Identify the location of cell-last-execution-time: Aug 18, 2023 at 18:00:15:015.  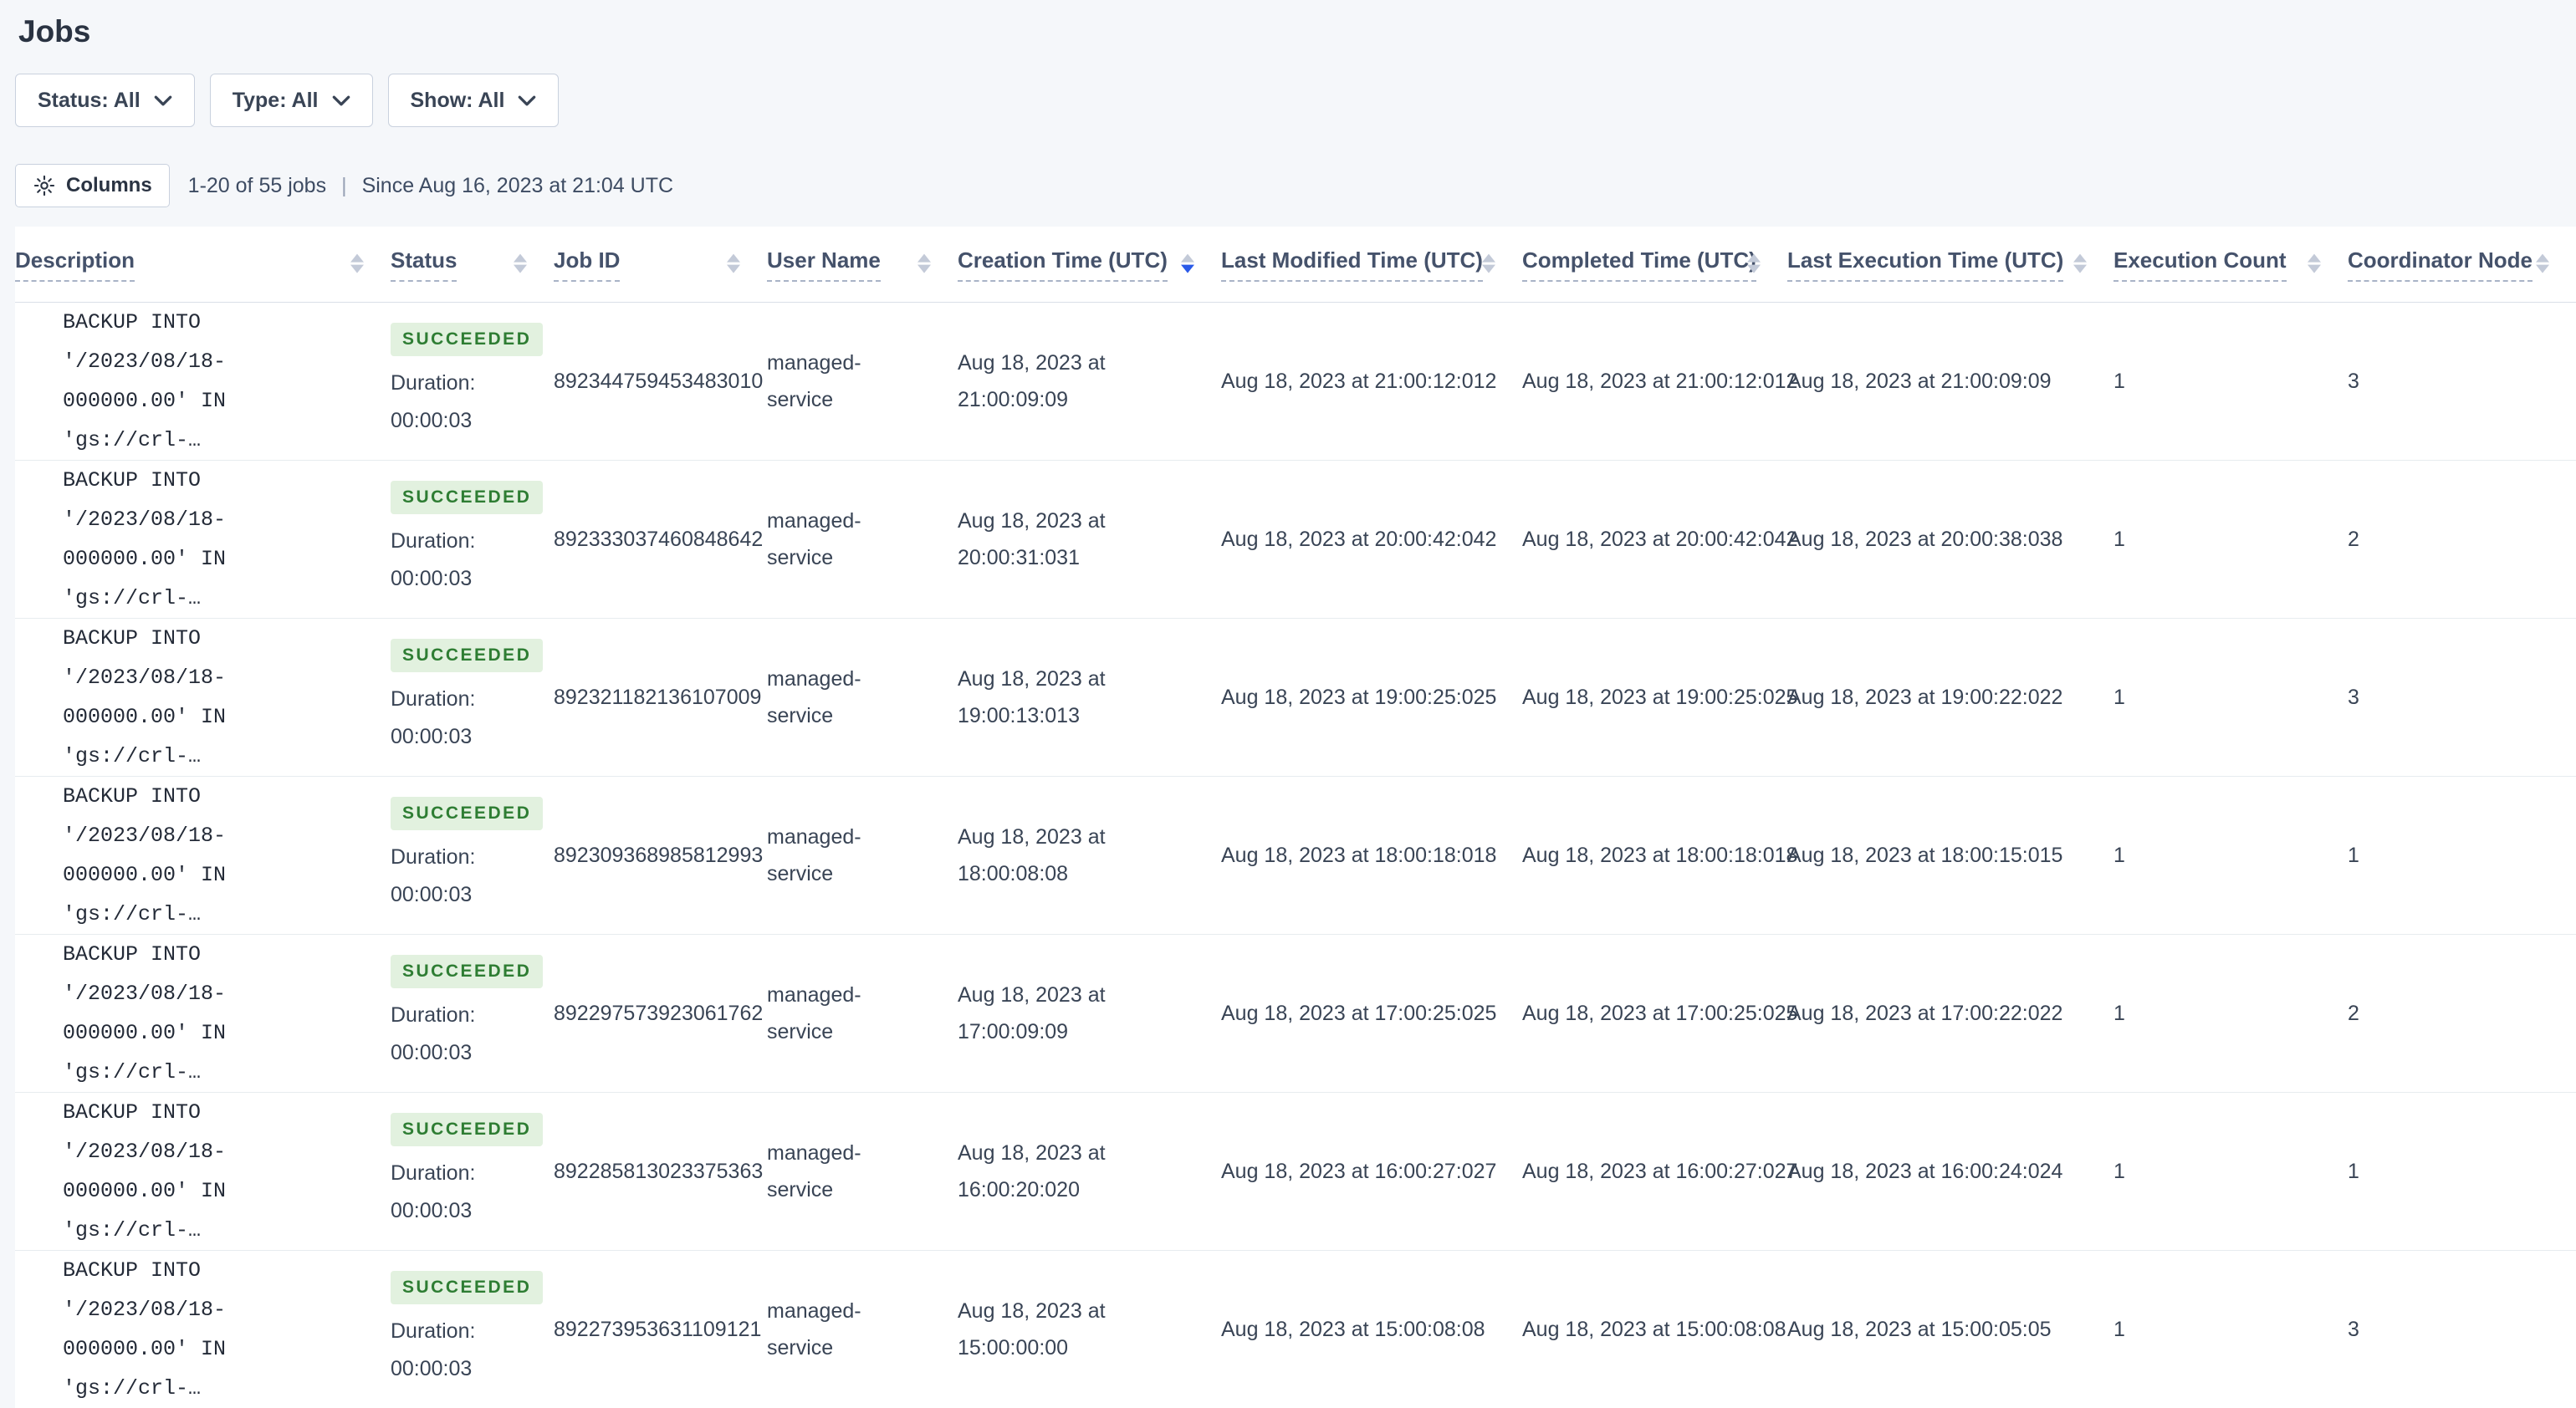
(1950, 856).